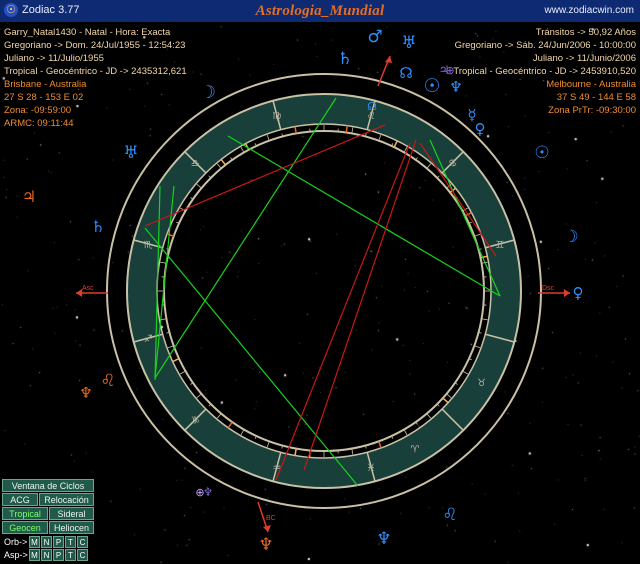 The height and width of the screenshot is (564, 640). I want to click on venus-dsc-transit-icon: ♀, so click(578, 293).